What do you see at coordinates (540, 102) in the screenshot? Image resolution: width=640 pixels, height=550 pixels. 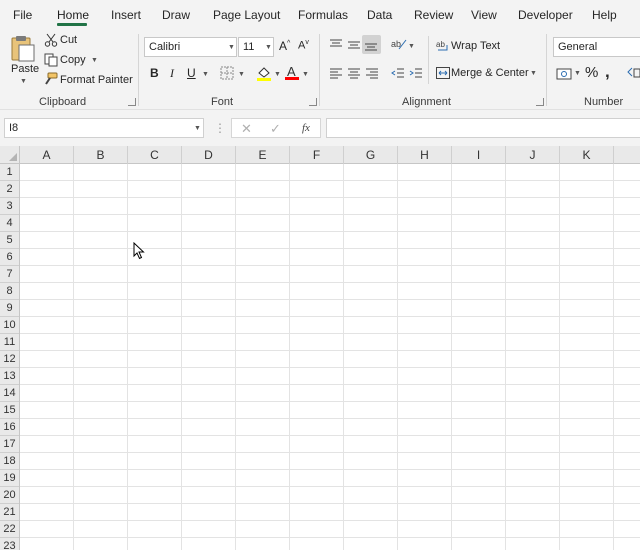 I see `alignment-dialog-launcher-icon` at bounding box center [540, 102].